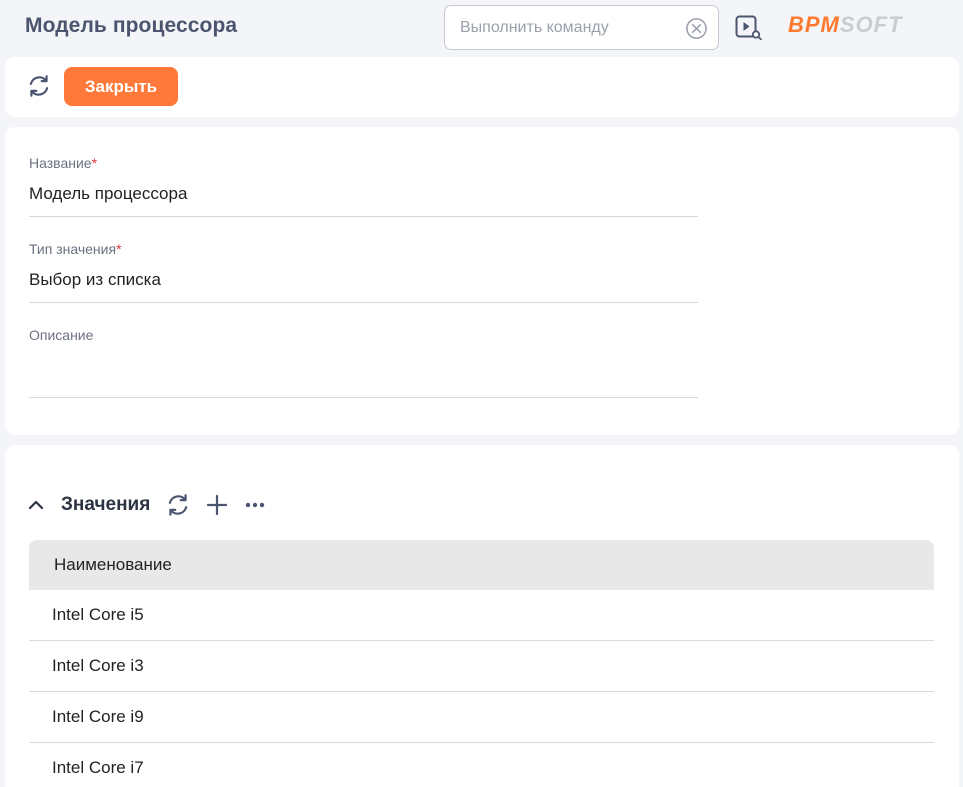  Describe the element at coordinates (696, 28) in the screenshot. I see `clear-icon` at that location.